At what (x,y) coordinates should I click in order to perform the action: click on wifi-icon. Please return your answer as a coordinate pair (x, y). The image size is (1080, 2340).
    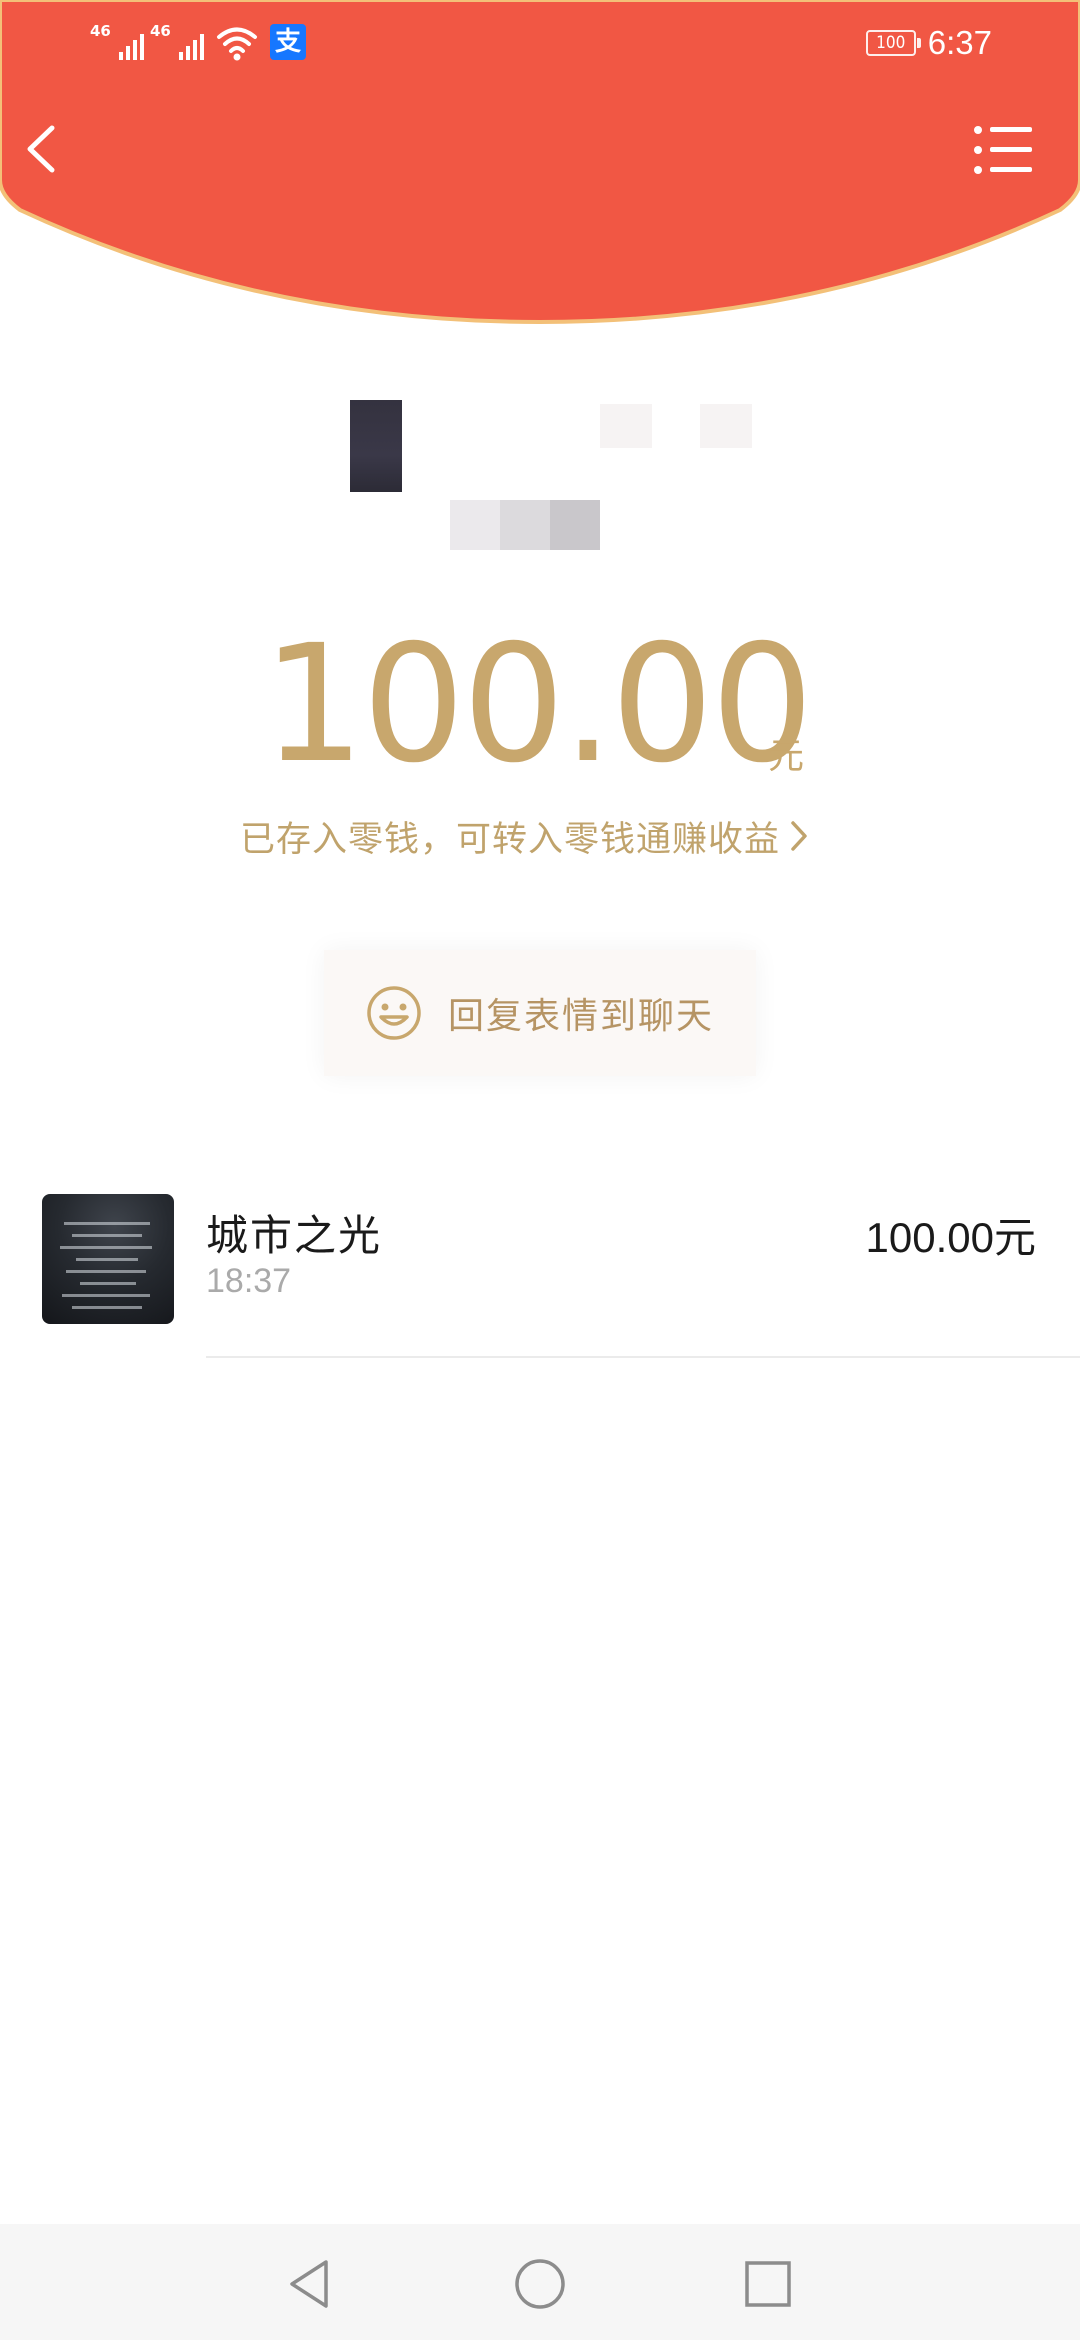
    Looking at the image, I should click on (237, 44).